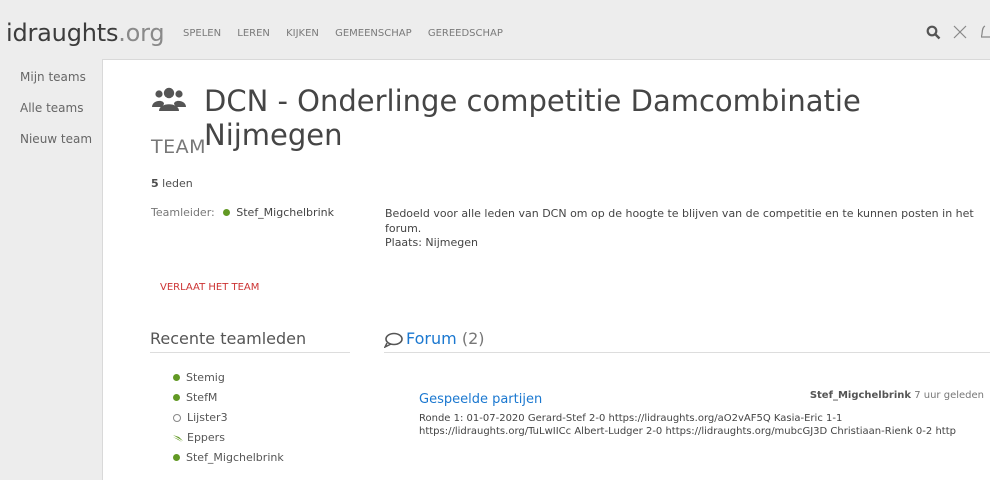 The height and width of the screenshot is (480, 990). Describe the element at coordinates (169, 99) in the screenshot. I see `team-group-icon` at that location.